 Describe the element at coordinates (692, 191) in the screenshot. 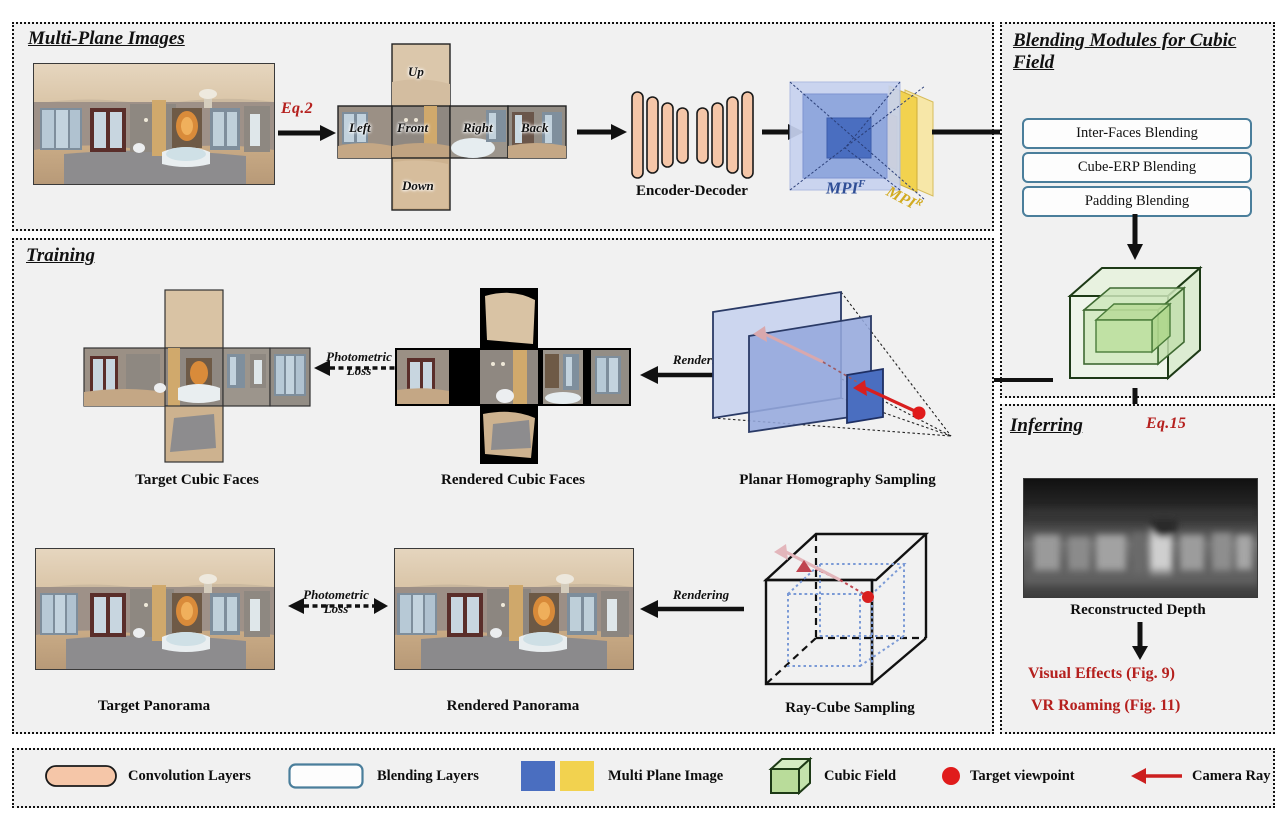

I see `encoder-decoder-label: Encoder-Decoder` at that location.